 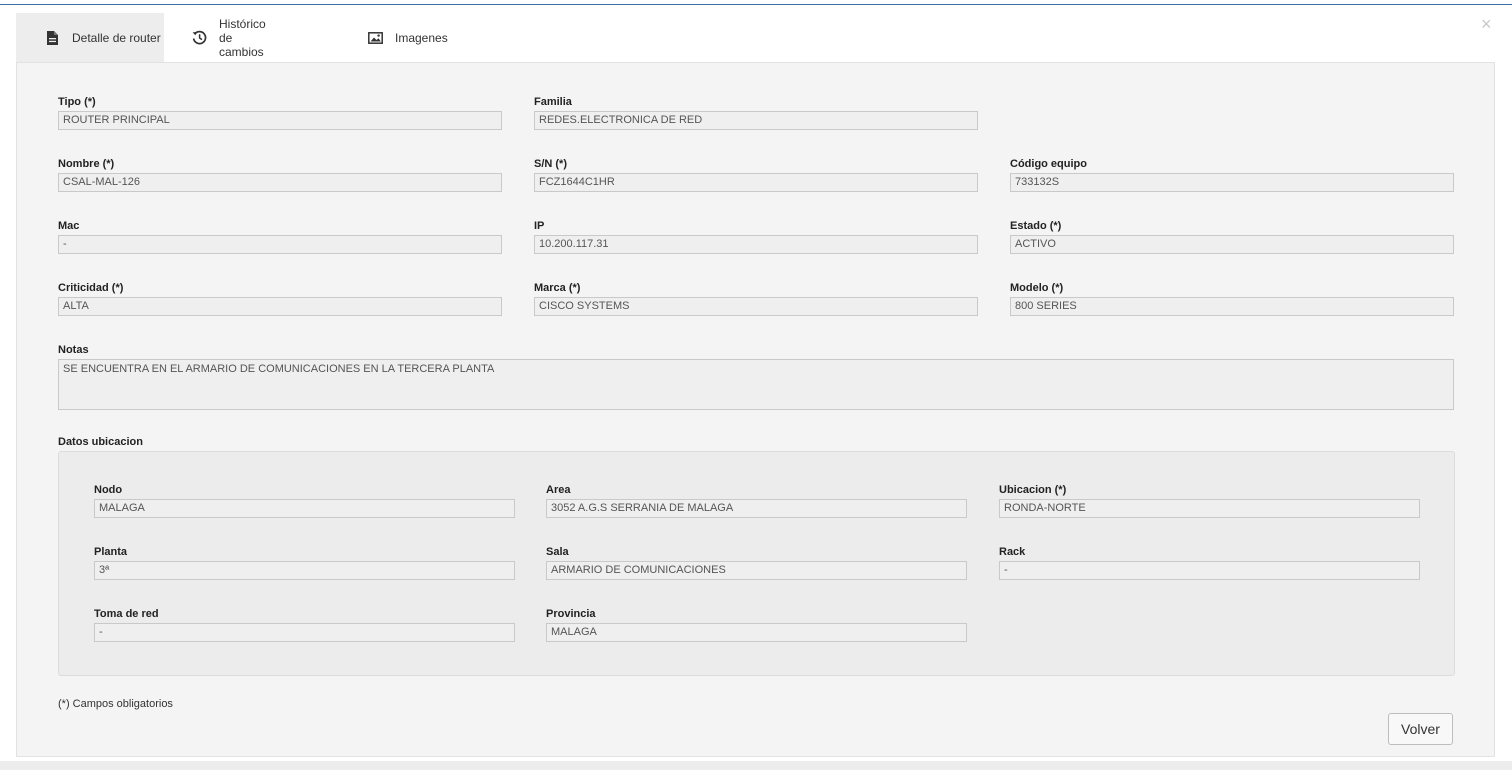 What do you see at coordinates (553, 102) in the screenshot?
I see `field-label: Familia` at bounding box center [553, 102].